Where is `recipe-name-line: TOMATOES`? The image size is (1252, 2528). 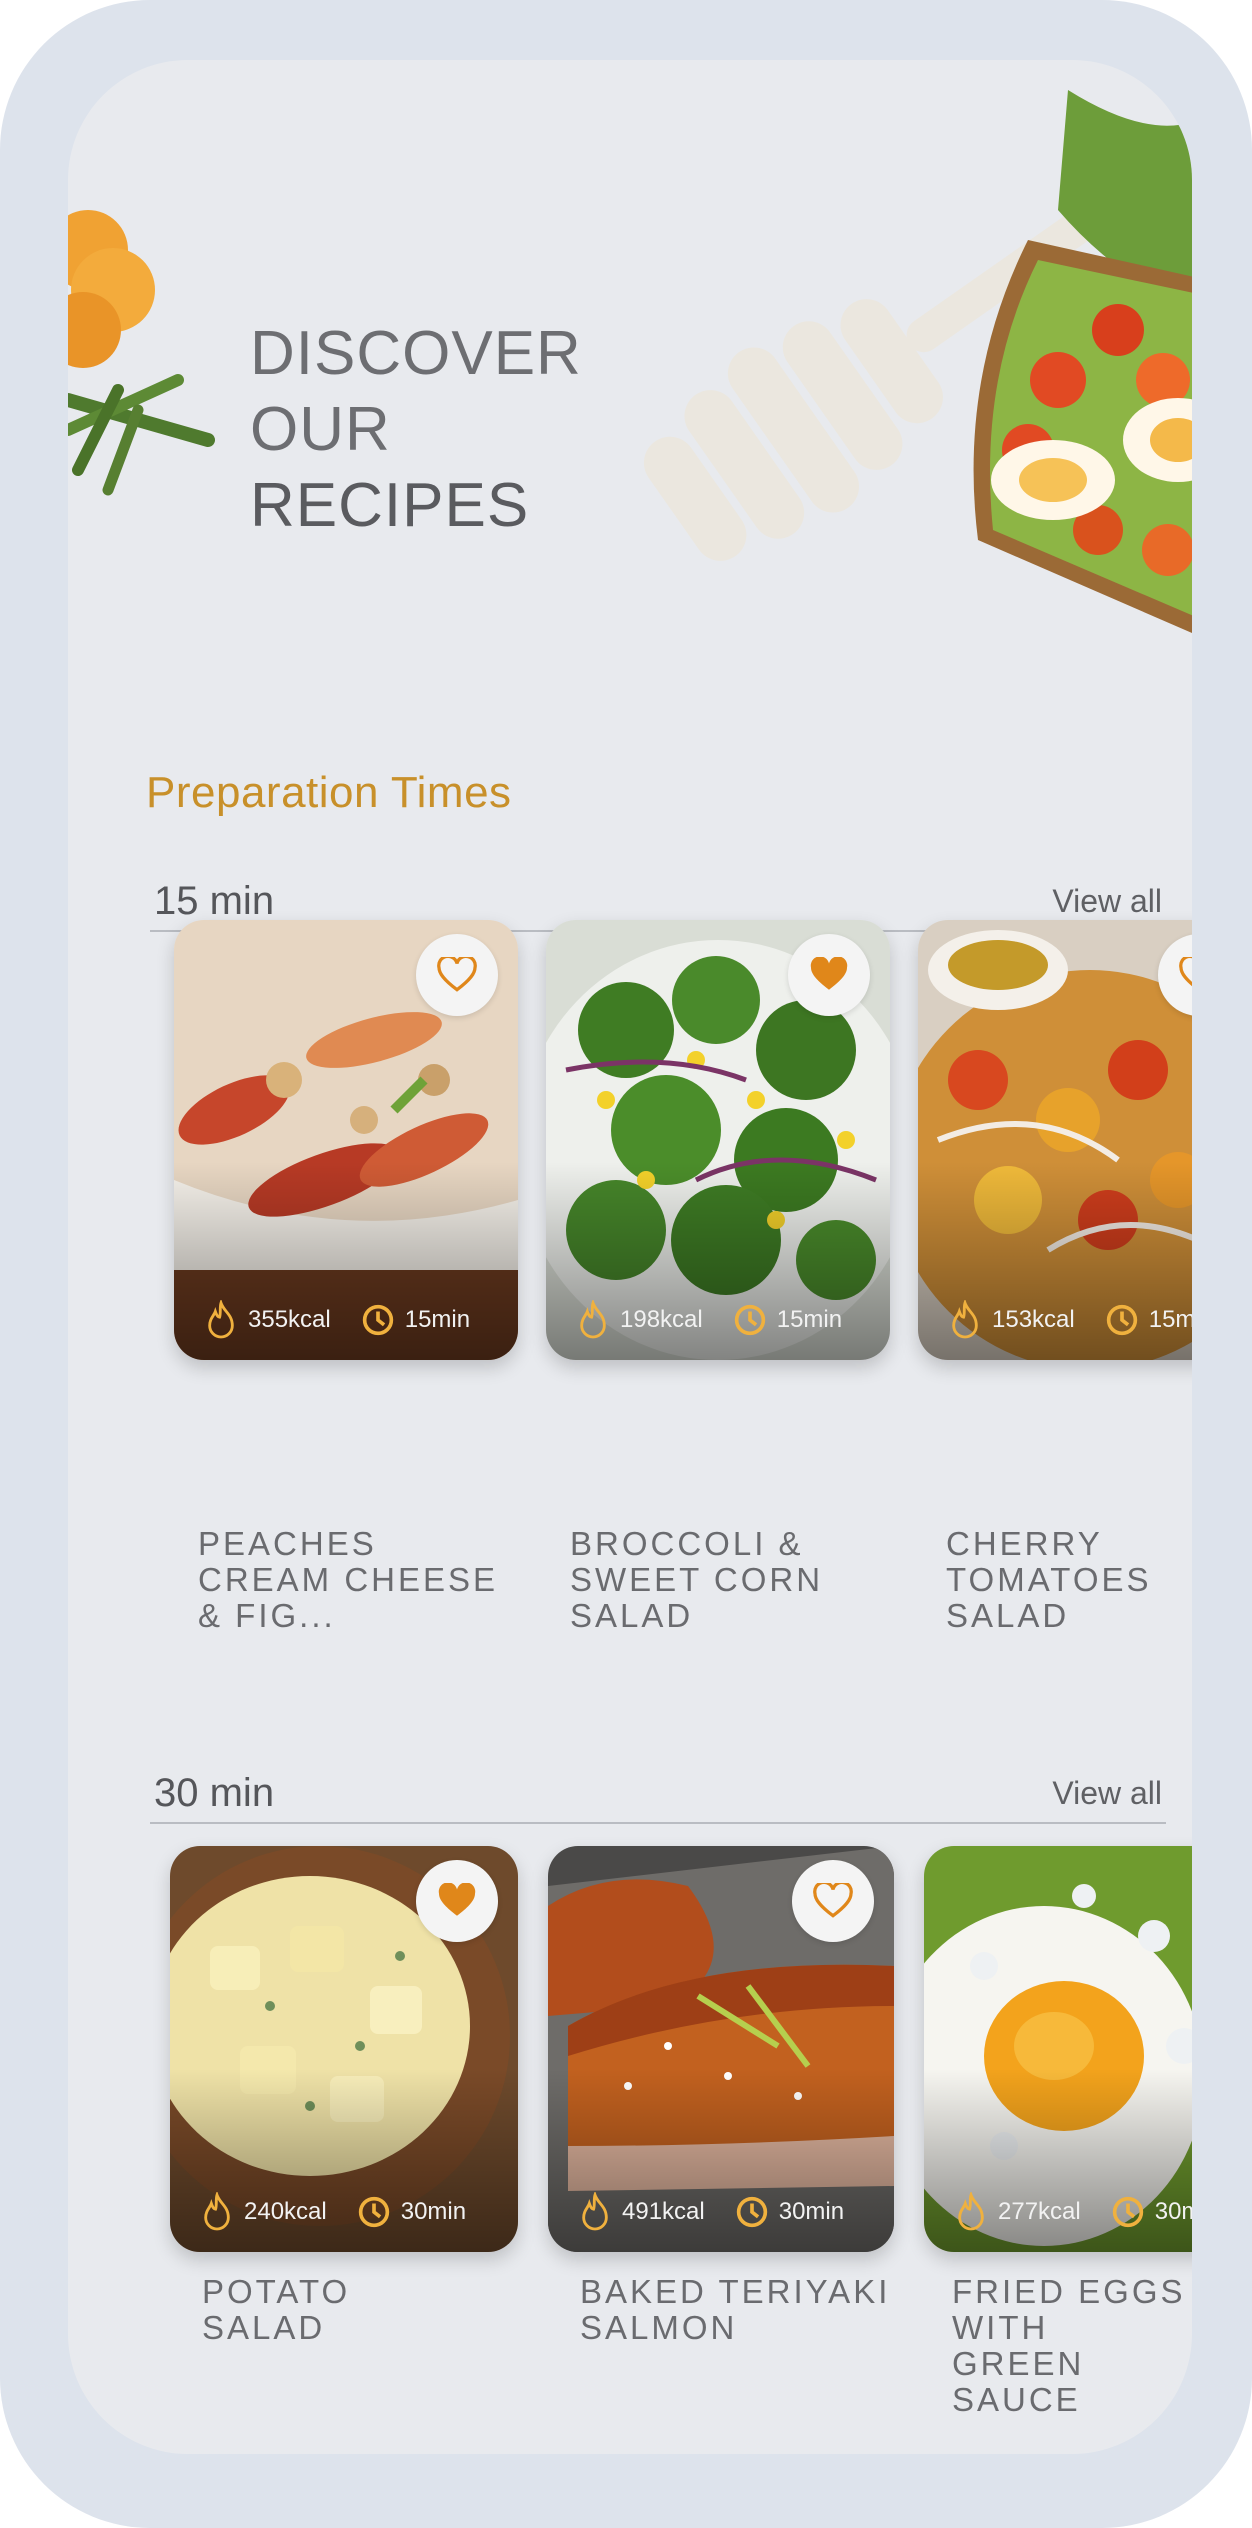
recipe-name-line: TOMATOES is located at coordinates (1049, 1579).